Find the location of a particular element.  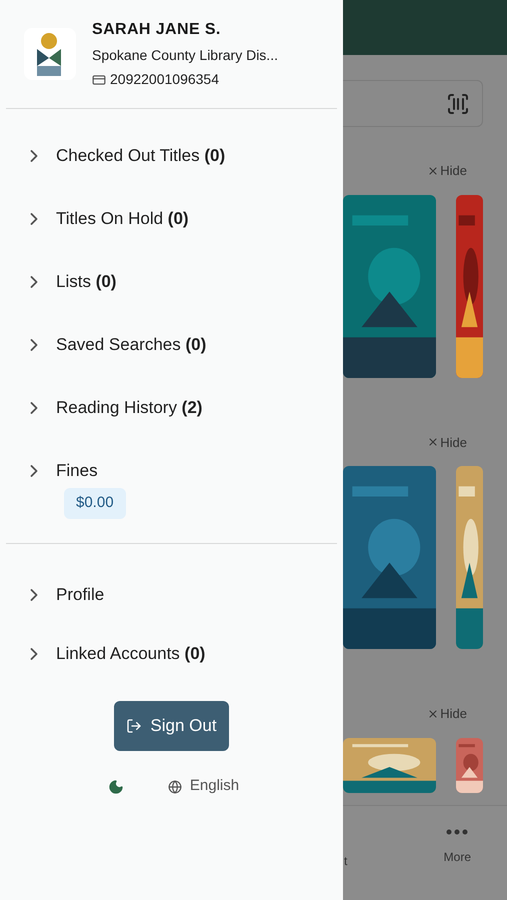

more-icon is located at coordinates (457, 832).